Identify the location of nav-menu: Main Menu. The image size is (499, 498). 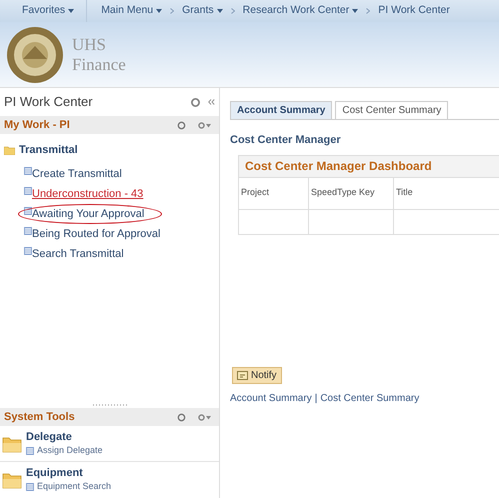
(131, 11).